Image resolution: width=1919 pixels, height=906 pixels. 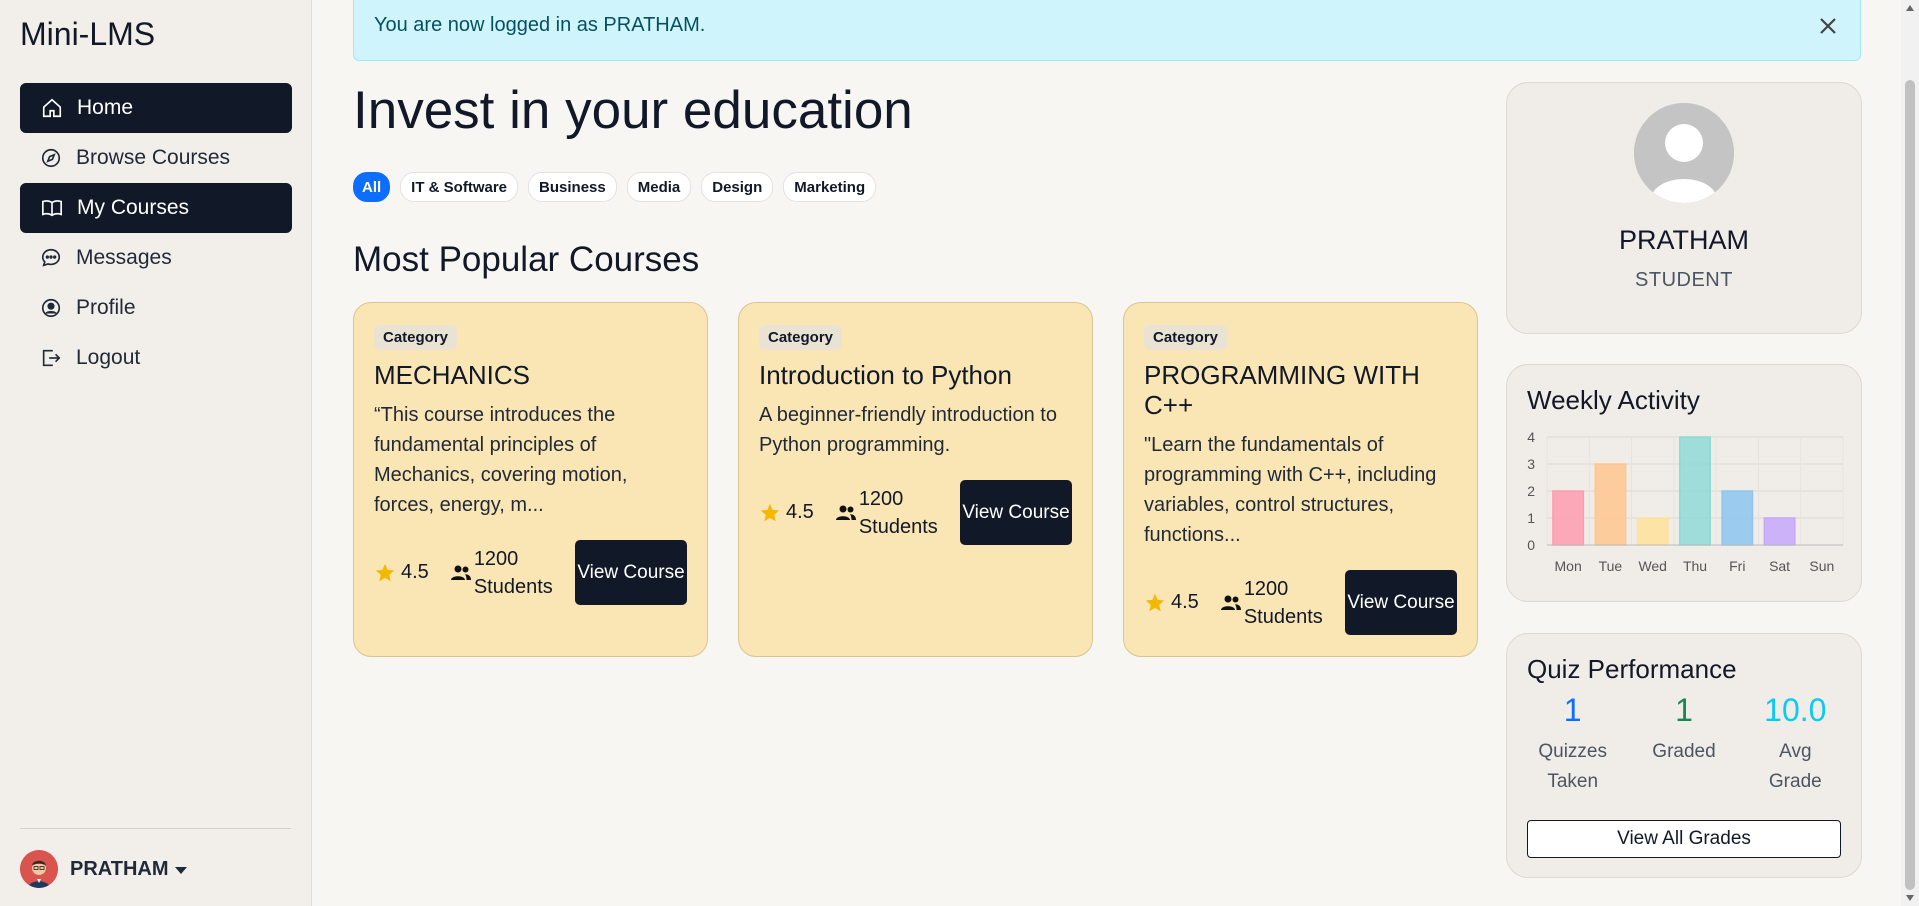 I want to click on y-tick-label: 1, so click(x=1531, y=518).